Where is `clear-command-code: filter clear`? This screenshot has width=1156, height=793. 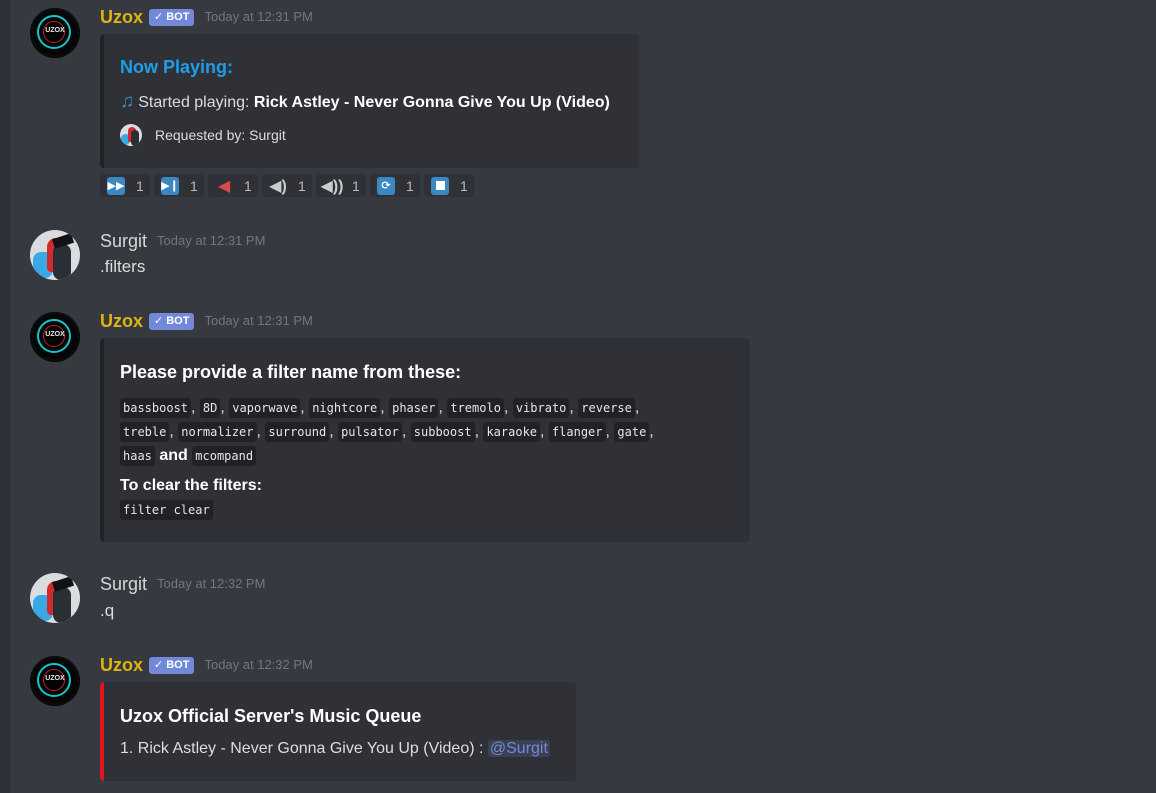 clear-command-code: filter clear is located at coordinates (166, 510).